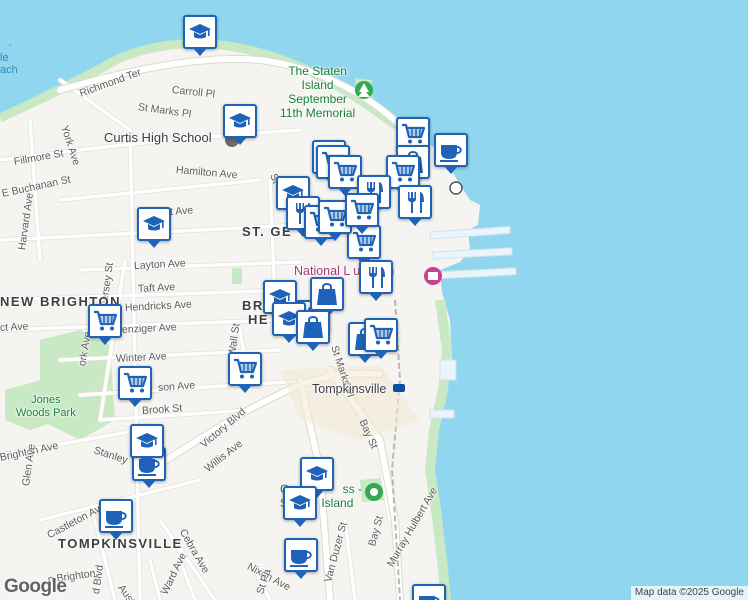 The height and width of the screenshot is (600, 748). I want to click on tompkinsville-station-label: Tompkinsville, so click(349, 389).